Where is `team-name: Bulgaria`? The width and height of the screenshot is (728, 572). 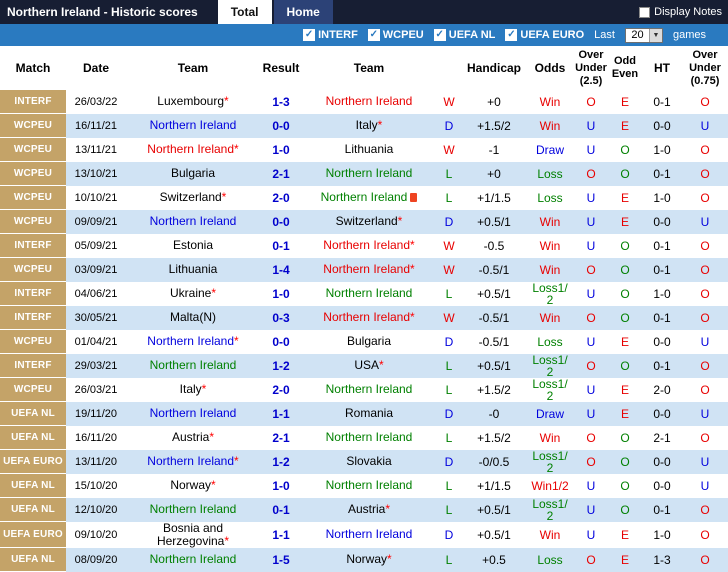
team-name: Bulgaria is located at coordinates (369, 341).